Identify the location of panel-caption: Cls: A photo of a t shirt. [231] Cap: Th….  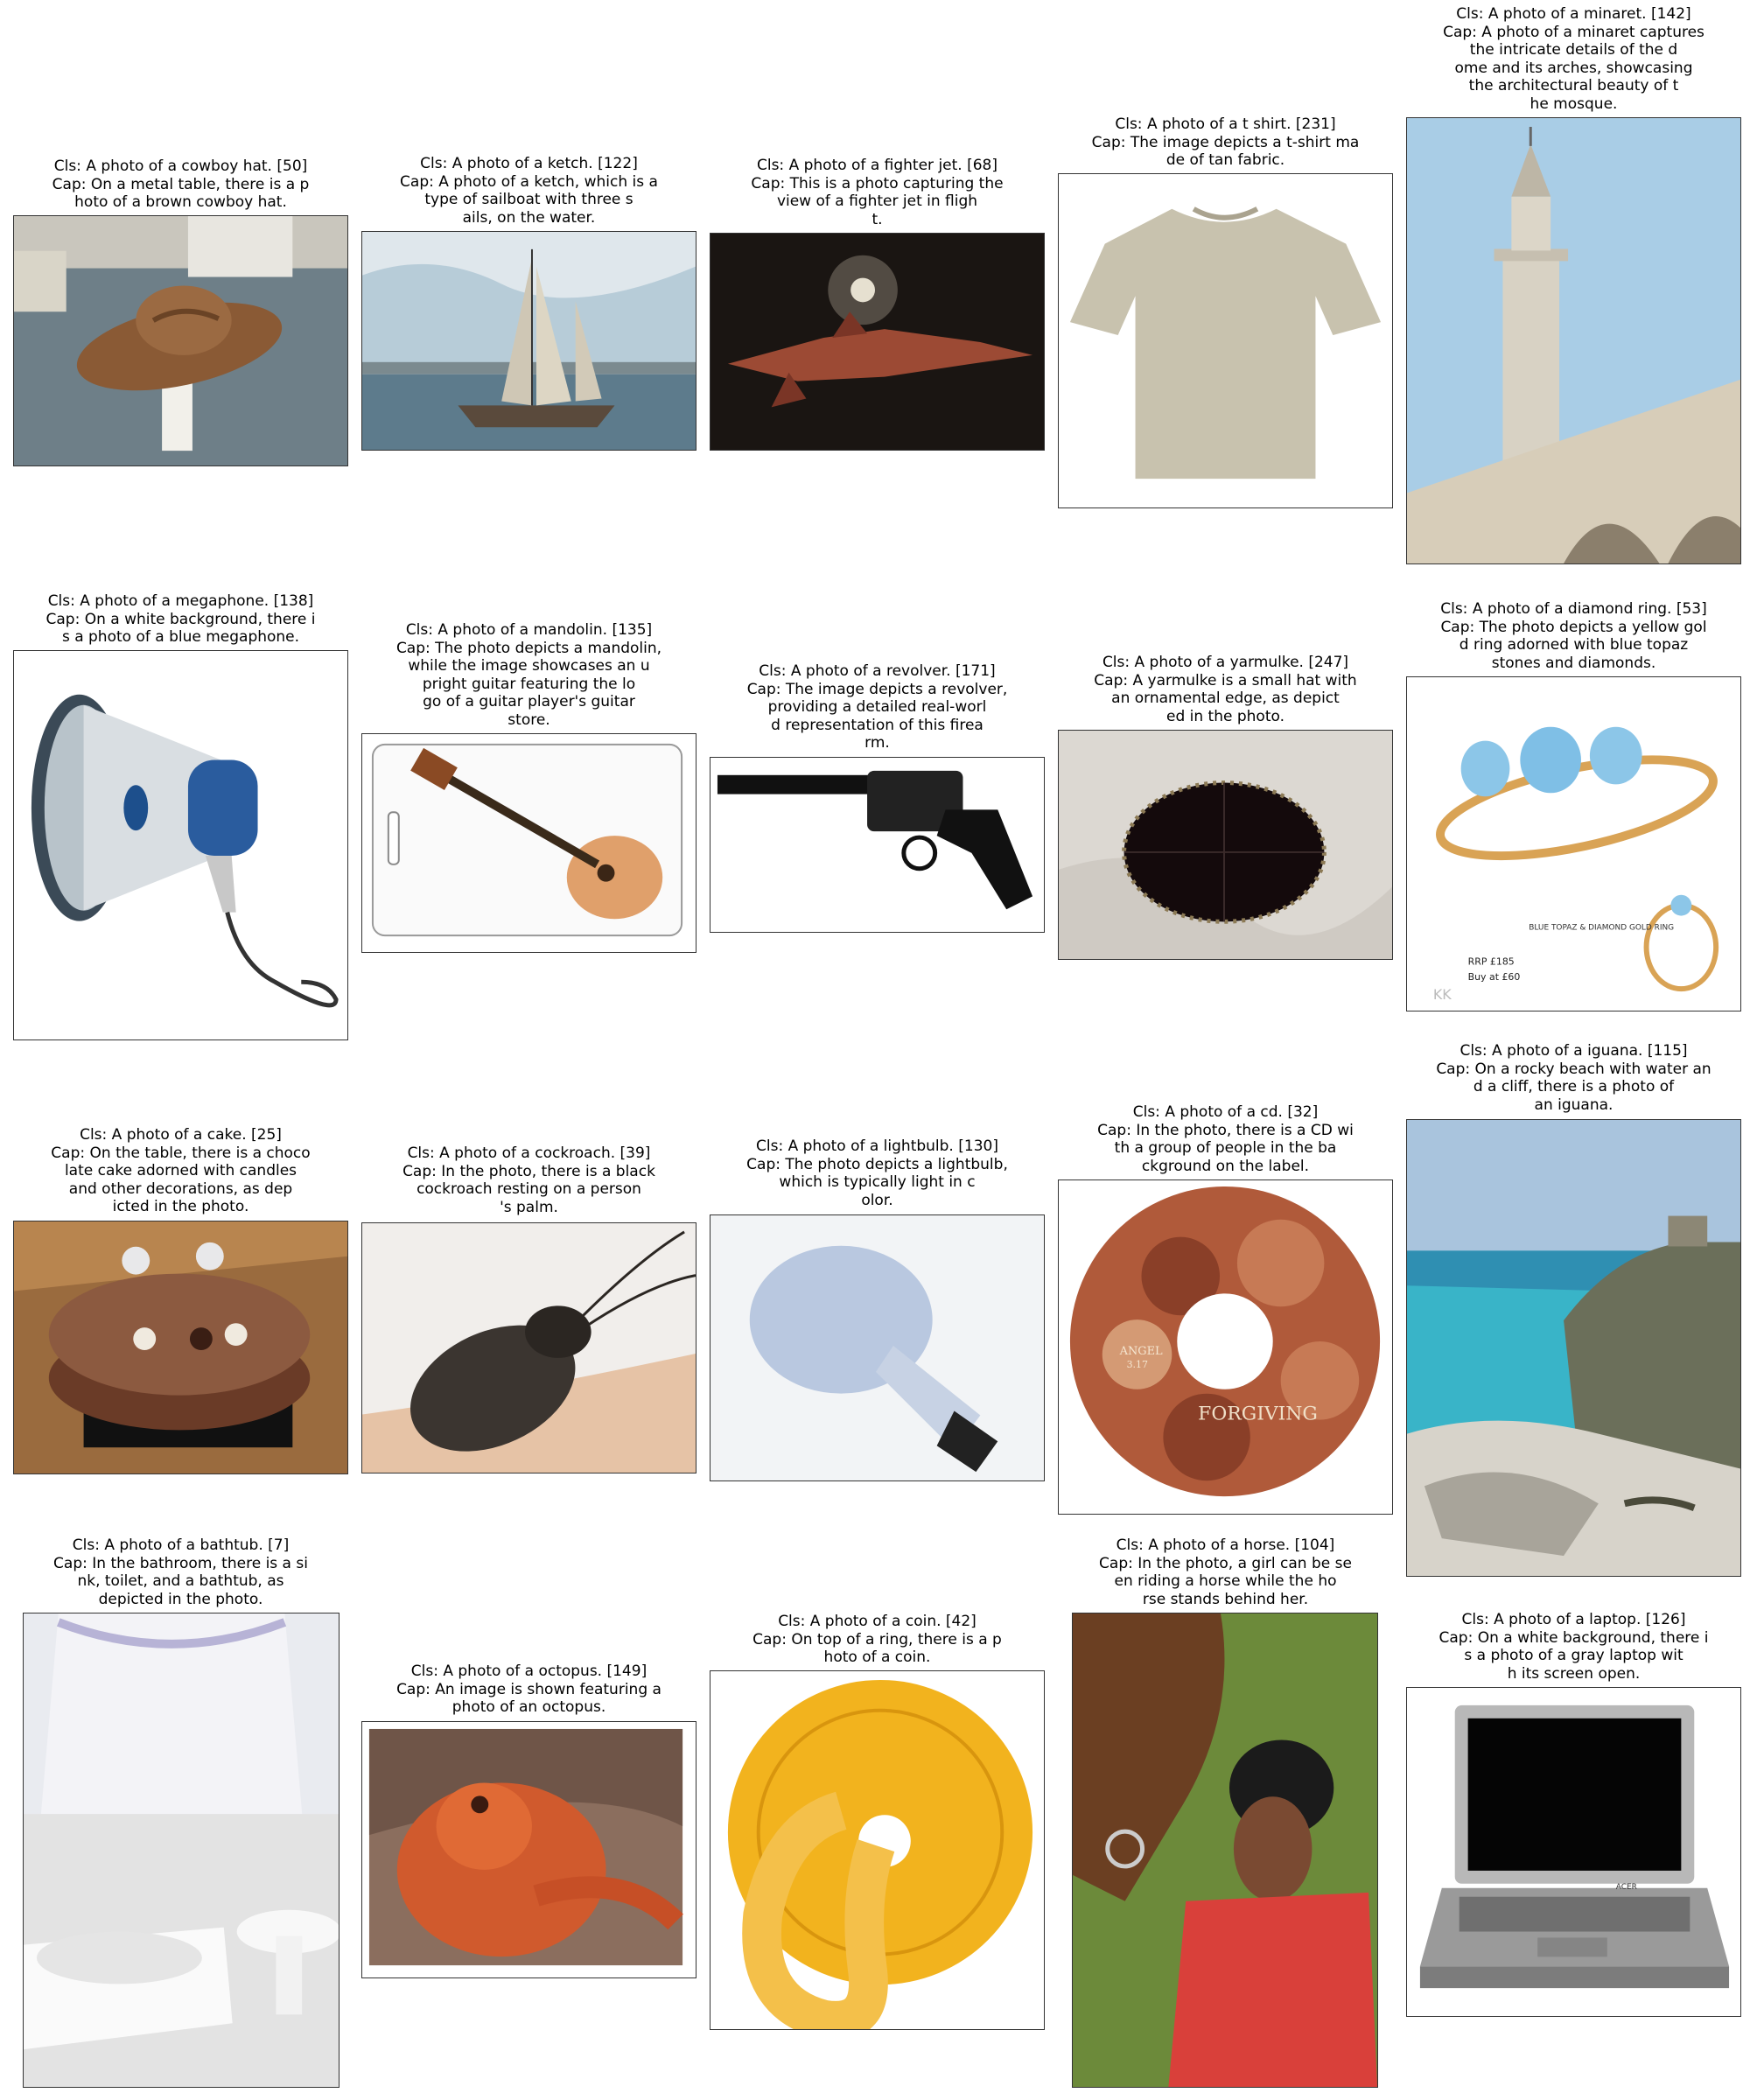
(1225, 142).